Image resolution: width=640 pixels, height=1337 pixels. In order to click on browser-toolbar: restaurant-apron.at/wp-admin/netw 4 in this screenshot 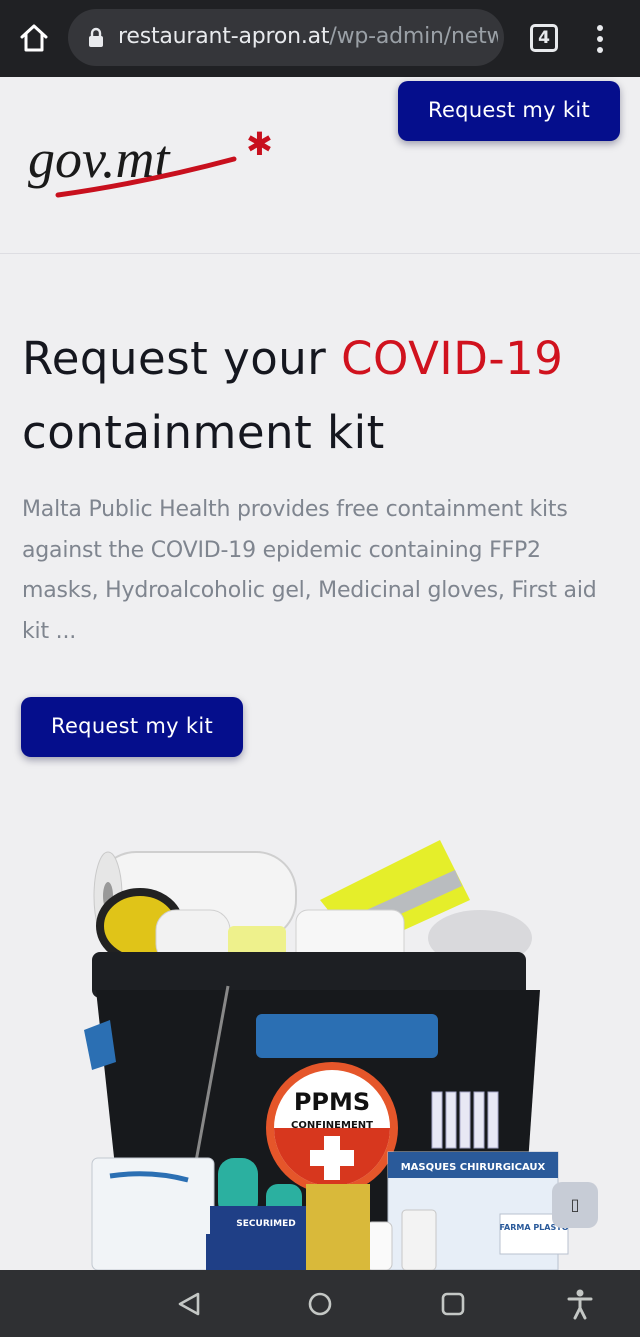, I will do `click(320, 38)`.